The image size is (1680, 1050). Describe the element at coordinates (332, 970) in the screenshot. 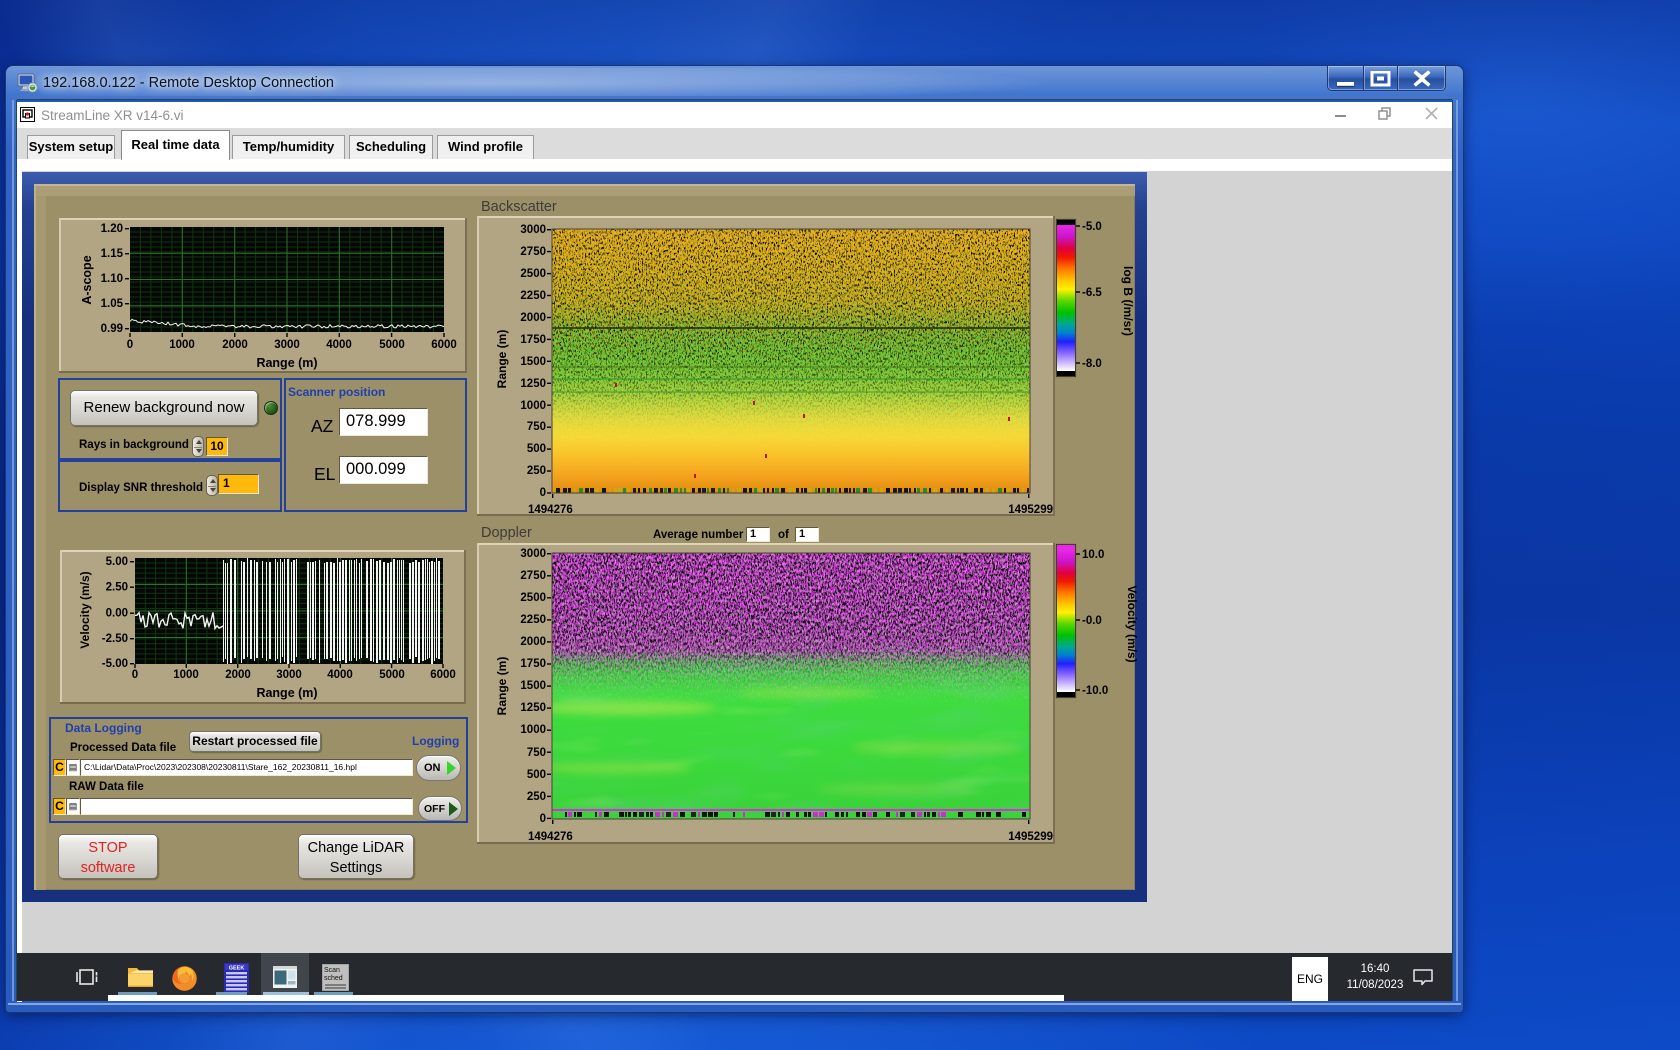

I see `svg-text: Scan` at that location.